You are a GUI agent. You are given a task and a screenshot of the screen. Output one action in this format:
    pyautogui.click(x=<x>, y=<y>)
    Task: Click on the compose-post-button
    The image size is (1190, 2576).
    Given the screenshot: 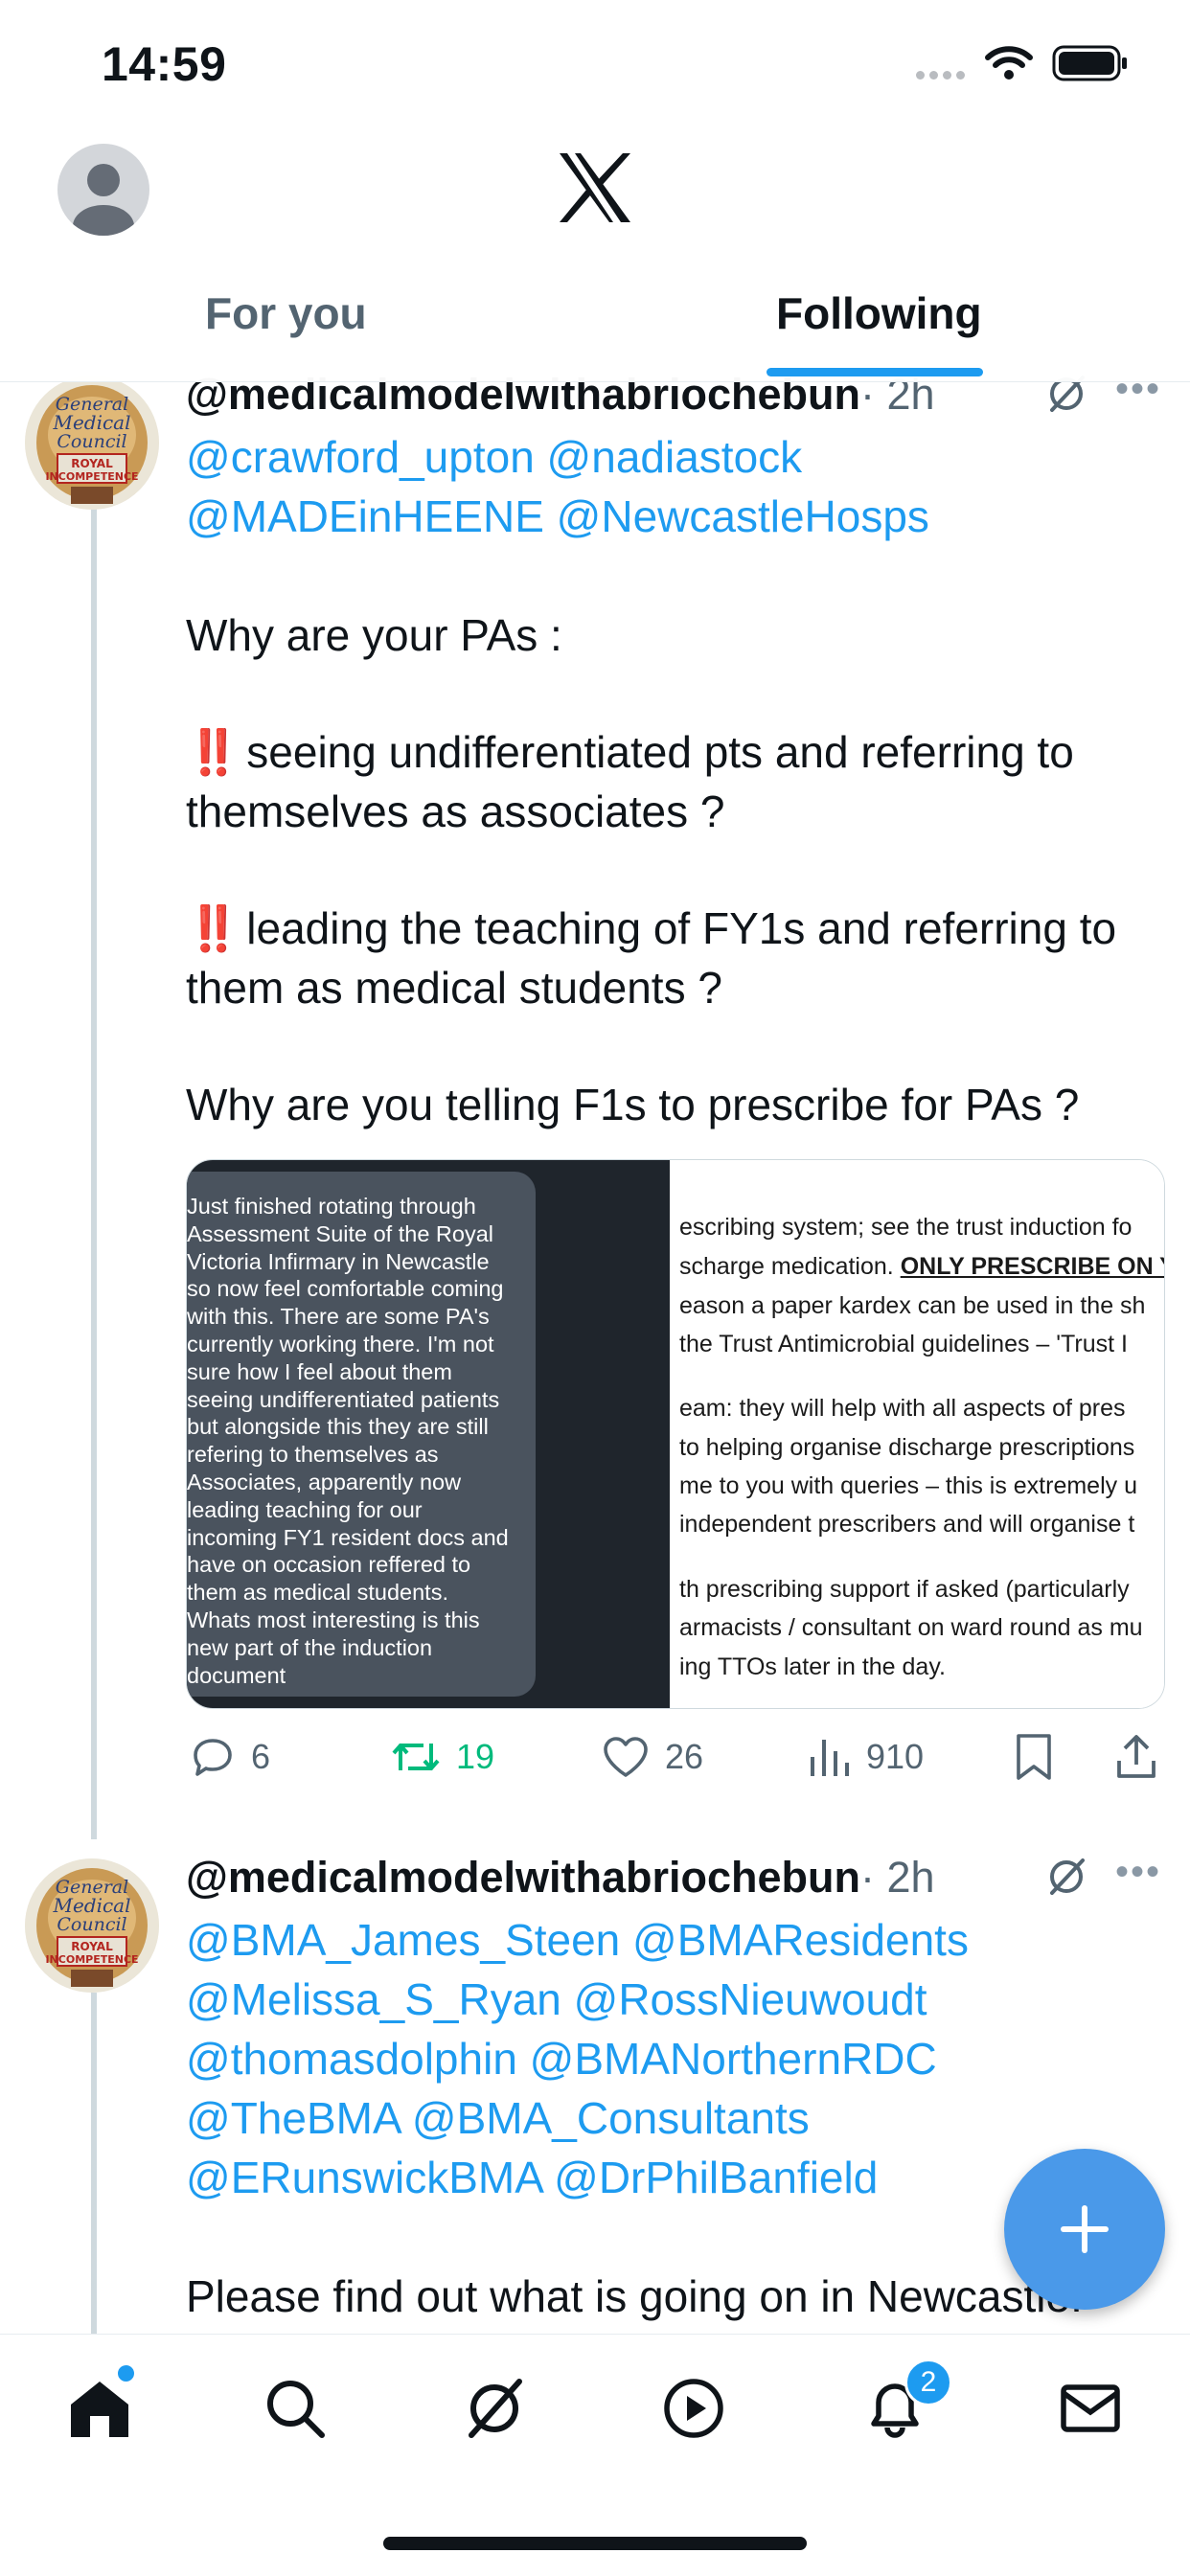 What is the action you would take?
    pyautogui.click(x=1084, y=2229)
    